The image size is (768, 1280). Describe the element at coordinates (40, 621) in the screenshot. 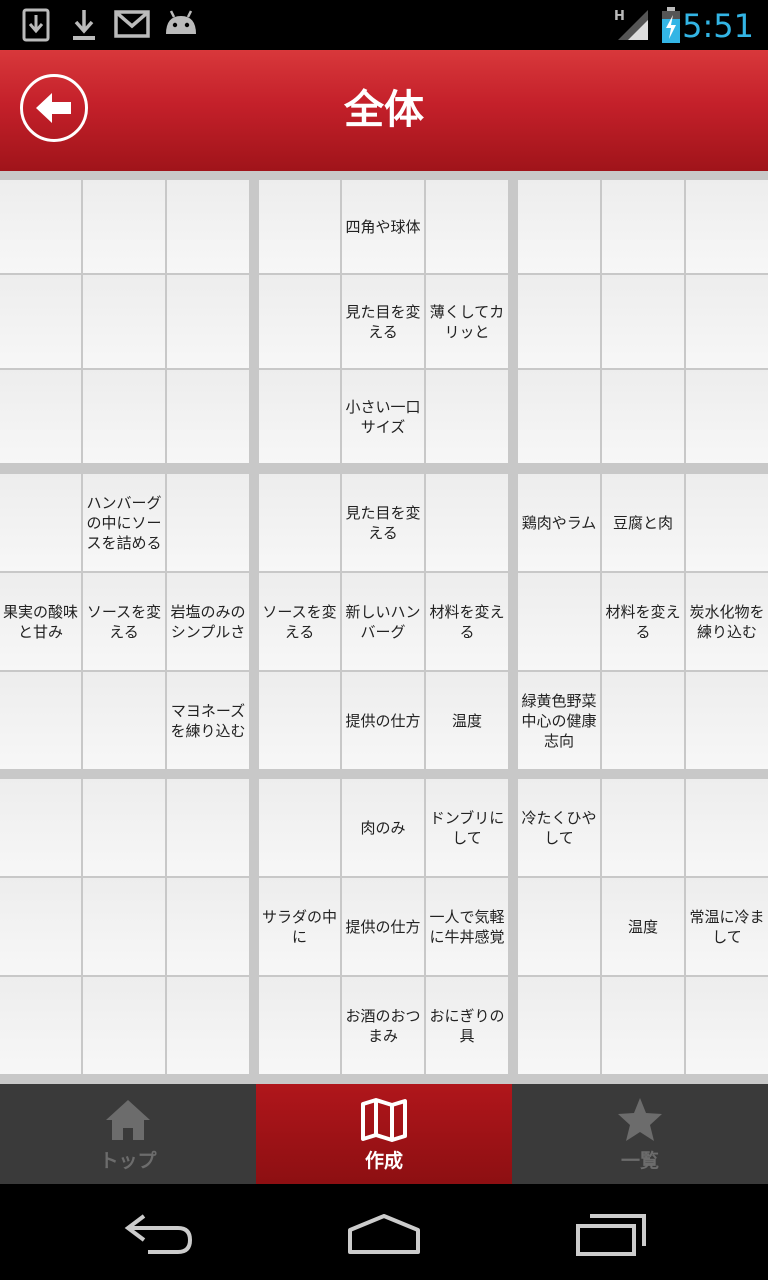

I see `grid-cell: 果実の酸味と甘み` at that location.